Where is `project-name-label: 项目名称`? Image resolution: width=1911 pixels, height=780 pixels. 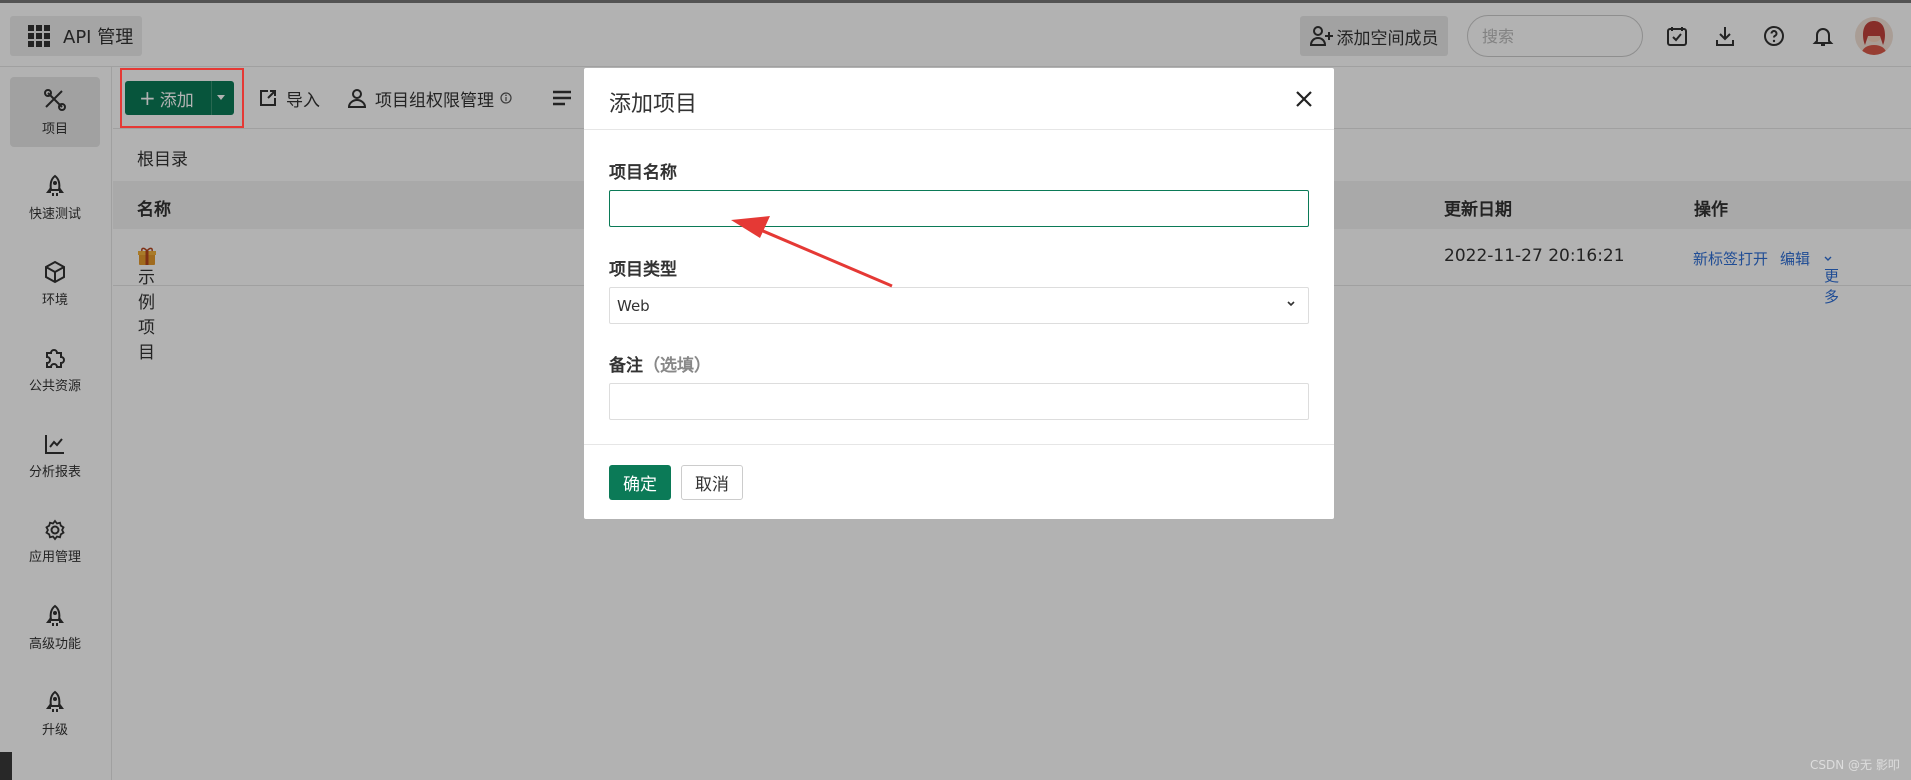
project-name-label: 项目名称 is located at coordinates (643, 173).